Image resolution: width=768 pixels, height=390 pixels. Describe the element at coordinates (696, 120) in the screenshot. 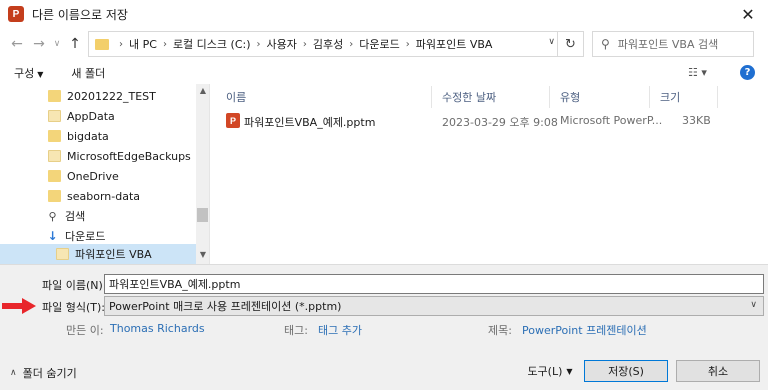

I see `file-size: 33KB` at that location.